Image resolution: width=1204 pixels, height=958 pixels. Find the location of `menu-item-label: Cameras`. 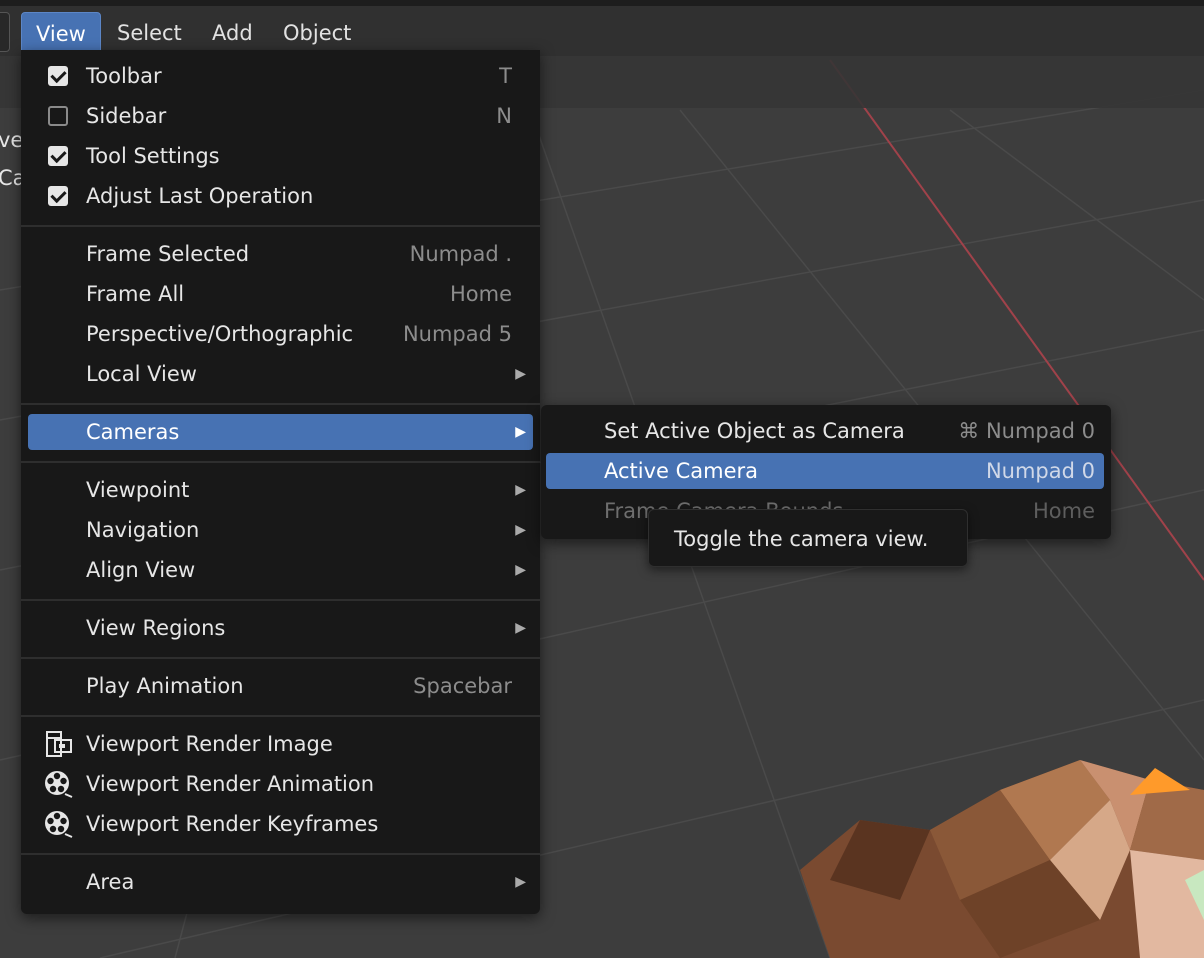

menu-item-label: Cameras is located at coordinates (133, 432).